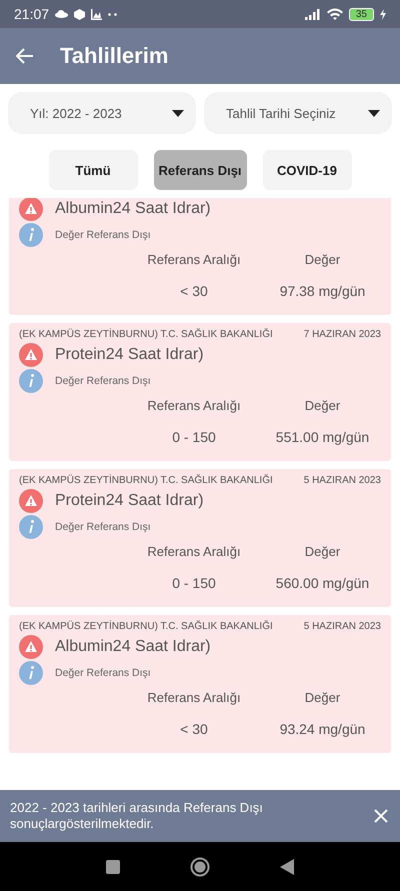  What do you see at coordinates (113, 14) in the screenshot?
I see `dots-icon` at bounding box center [113, 14].